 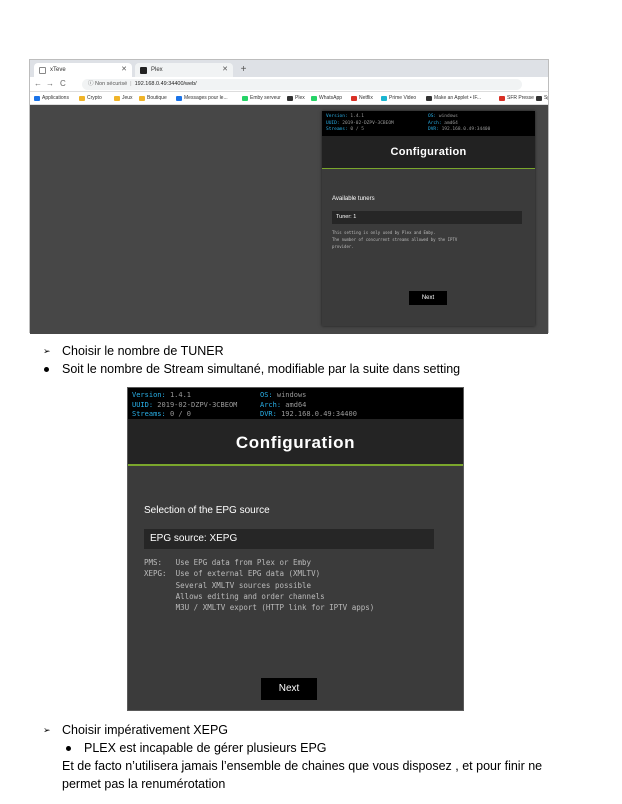 What do you see at coordinates (408, 129) in the screenshot?
I see `status-row-streams: Streams: 0 / 5 DVR: 192.168.0.49:34400` at bounding box center [408, 129].